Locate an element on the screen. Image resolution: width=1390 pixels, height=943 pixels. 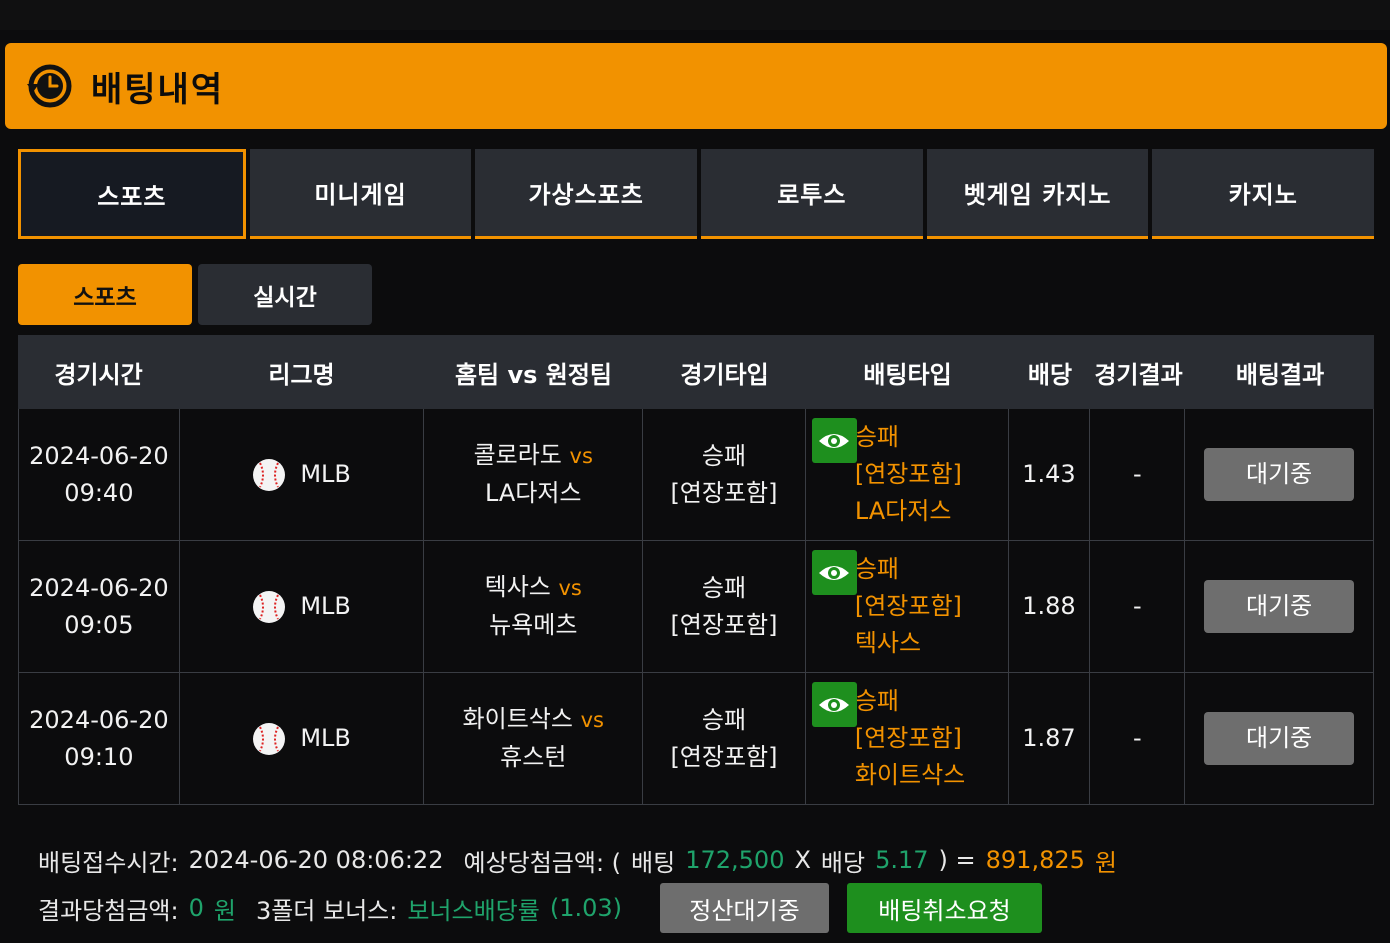
header-odds: 배당 is located at coordinates (1050, 374).